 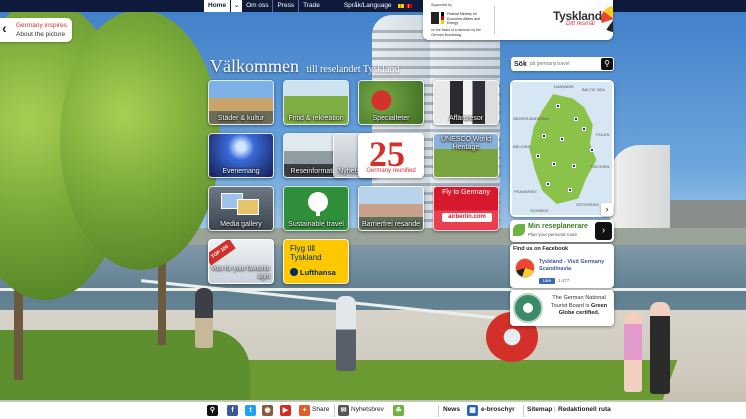 I want to click on facebook-like-button: Like, so click(x=547, y=281).